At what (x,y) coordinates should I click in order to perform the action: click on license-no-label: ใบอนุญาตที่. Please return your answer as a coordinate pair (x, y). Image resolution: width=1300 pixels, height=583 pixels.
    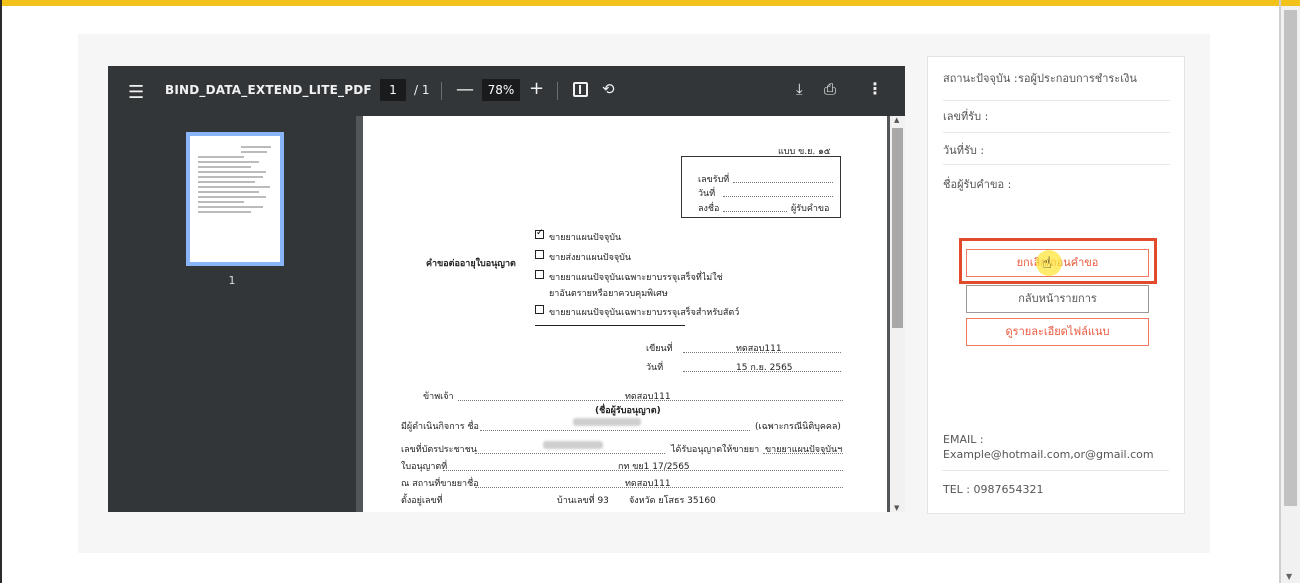
    Looking at the image, I should click on (424, 467).